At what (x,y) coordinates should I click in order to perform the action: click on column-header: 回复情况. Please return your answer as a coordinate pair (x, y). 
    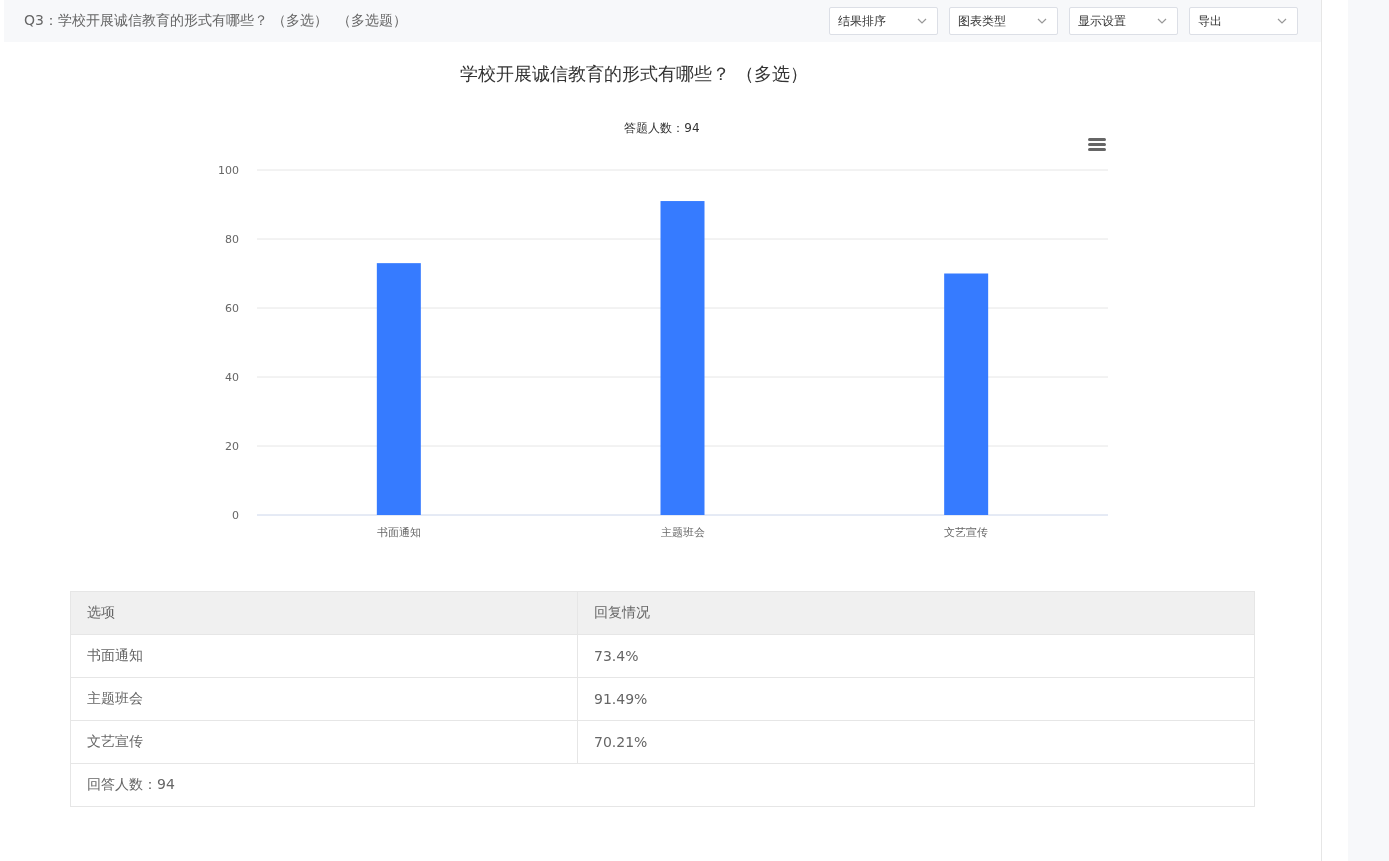
    Looking at the image, I should click on (916, 613).